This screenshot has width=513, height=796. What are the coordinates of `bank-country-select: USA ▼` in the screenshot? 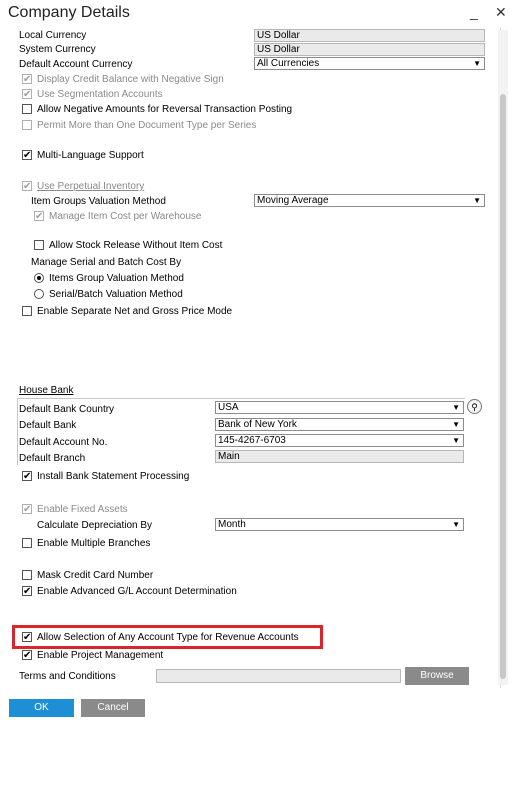 It's located at (339, 407).